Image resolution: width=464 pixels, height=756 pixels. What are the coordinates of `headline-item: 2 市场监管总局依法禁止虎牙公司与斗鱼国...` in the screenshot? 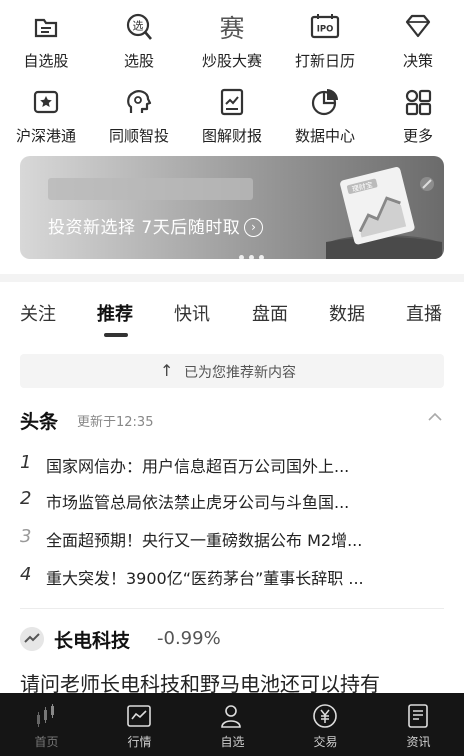 It's located at (230, 500).